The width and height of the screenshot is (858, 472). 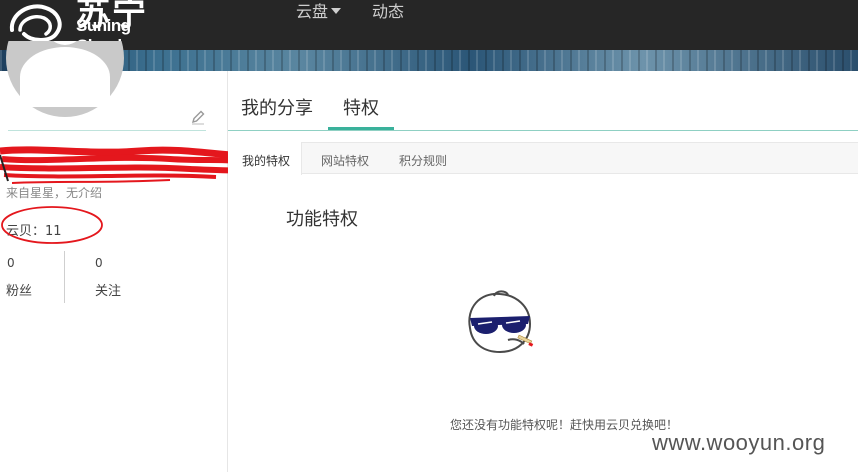 I want to click on sub-tab-bar: 我的特权 网站特权 积分规则, so click(x=543, y=158).